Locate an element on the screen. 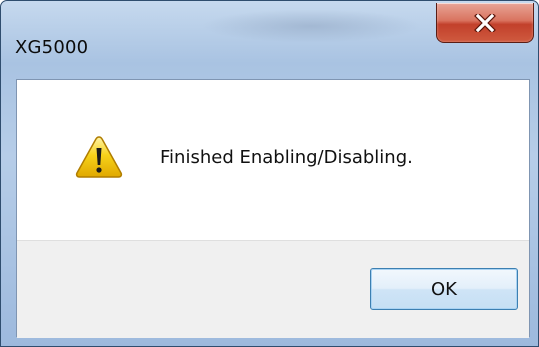 Image resolution: width=539 pixels, height=347 pixels. window-title: XG5000 is located at coordinates (52, 47).